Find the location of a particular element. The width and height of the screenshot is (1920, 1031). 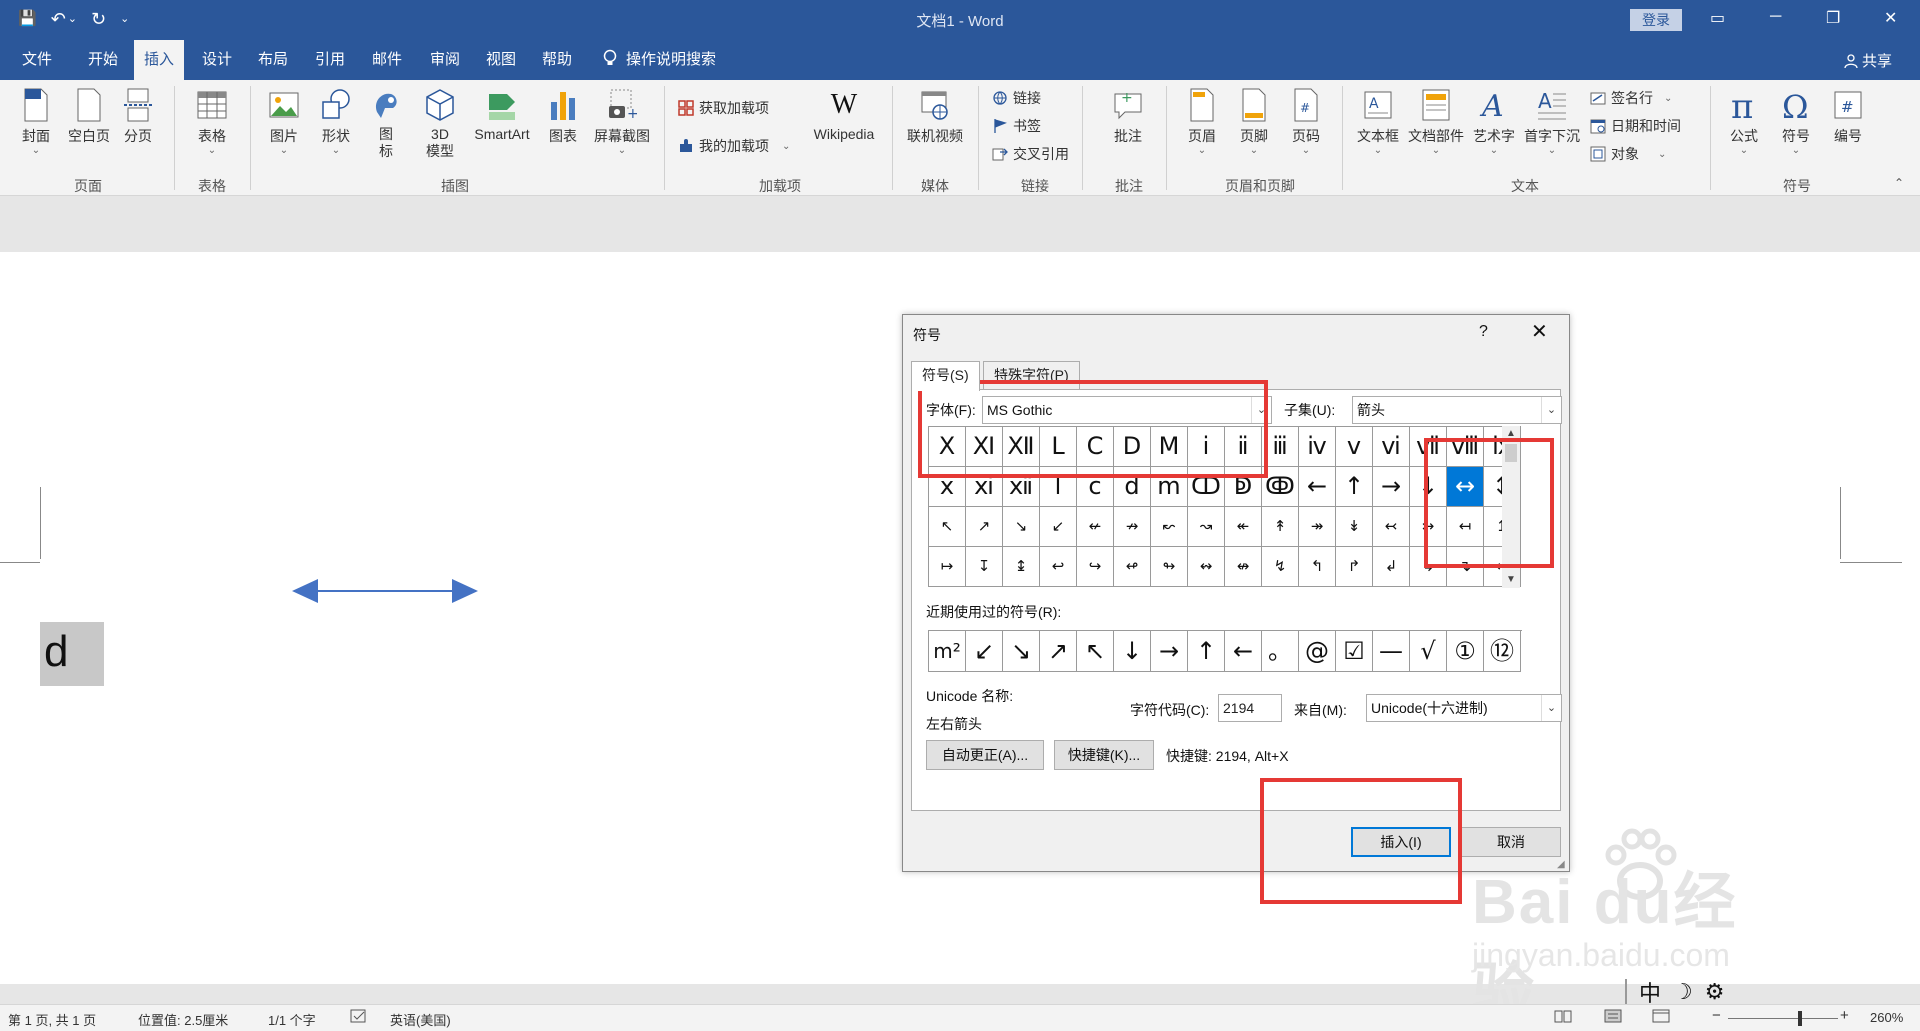

symbol-cell: ↘ is located at coordinates (1021, 527).